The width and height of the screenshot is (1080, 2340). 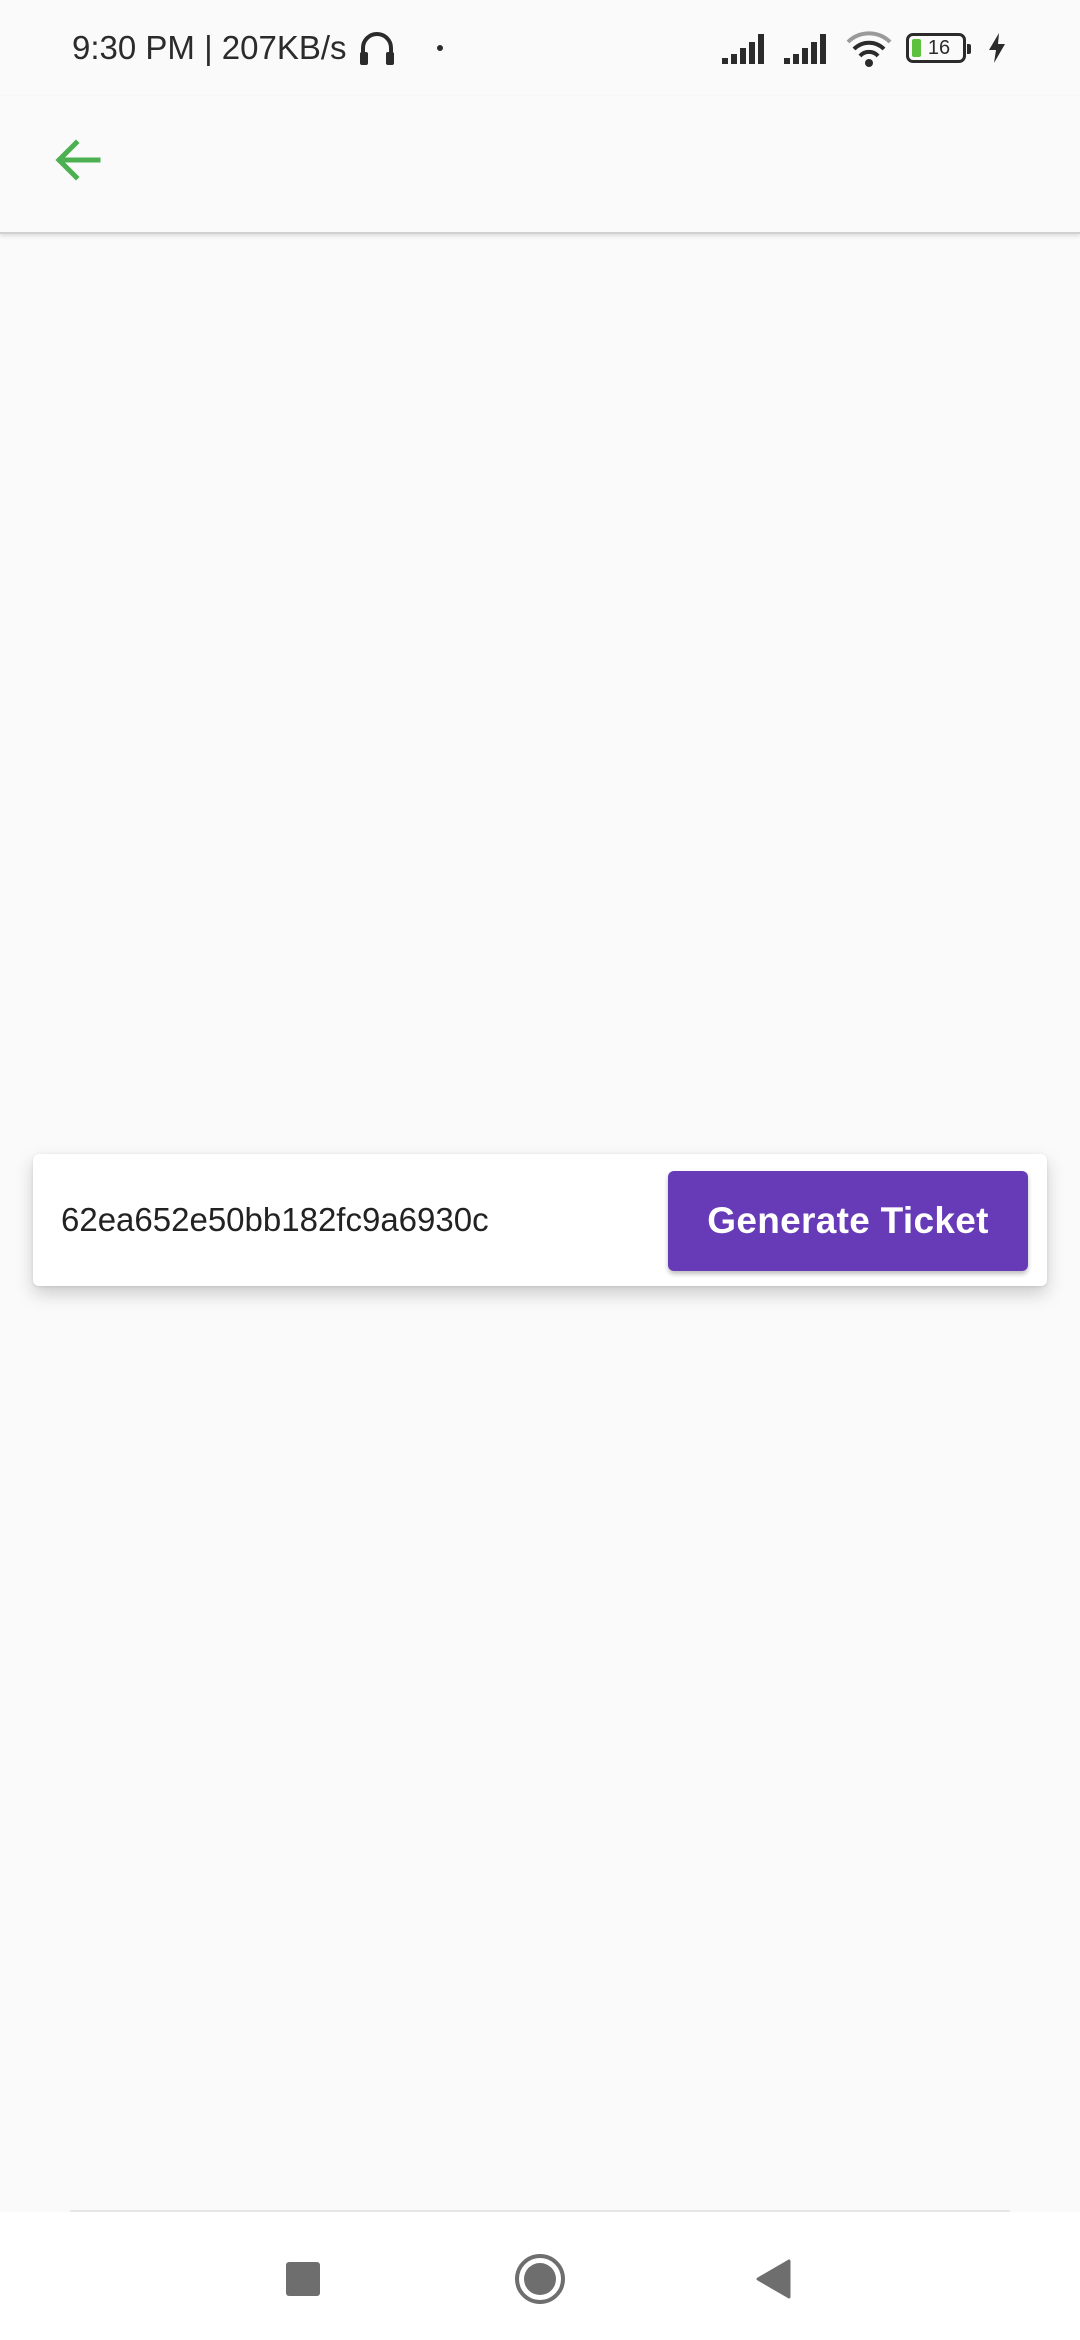 What do you see at coordinates (439, 48) in the screenshot?
I see `notification-dot` at bounding box center [439, 48].